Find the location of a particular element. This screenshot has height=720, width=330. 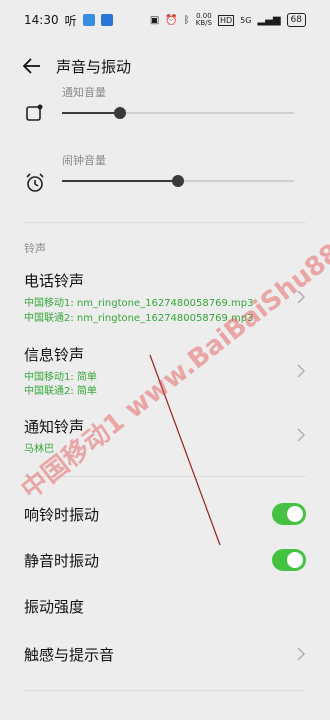

vibrate-when-ringing-toggle is located at coordinates (289, 514).